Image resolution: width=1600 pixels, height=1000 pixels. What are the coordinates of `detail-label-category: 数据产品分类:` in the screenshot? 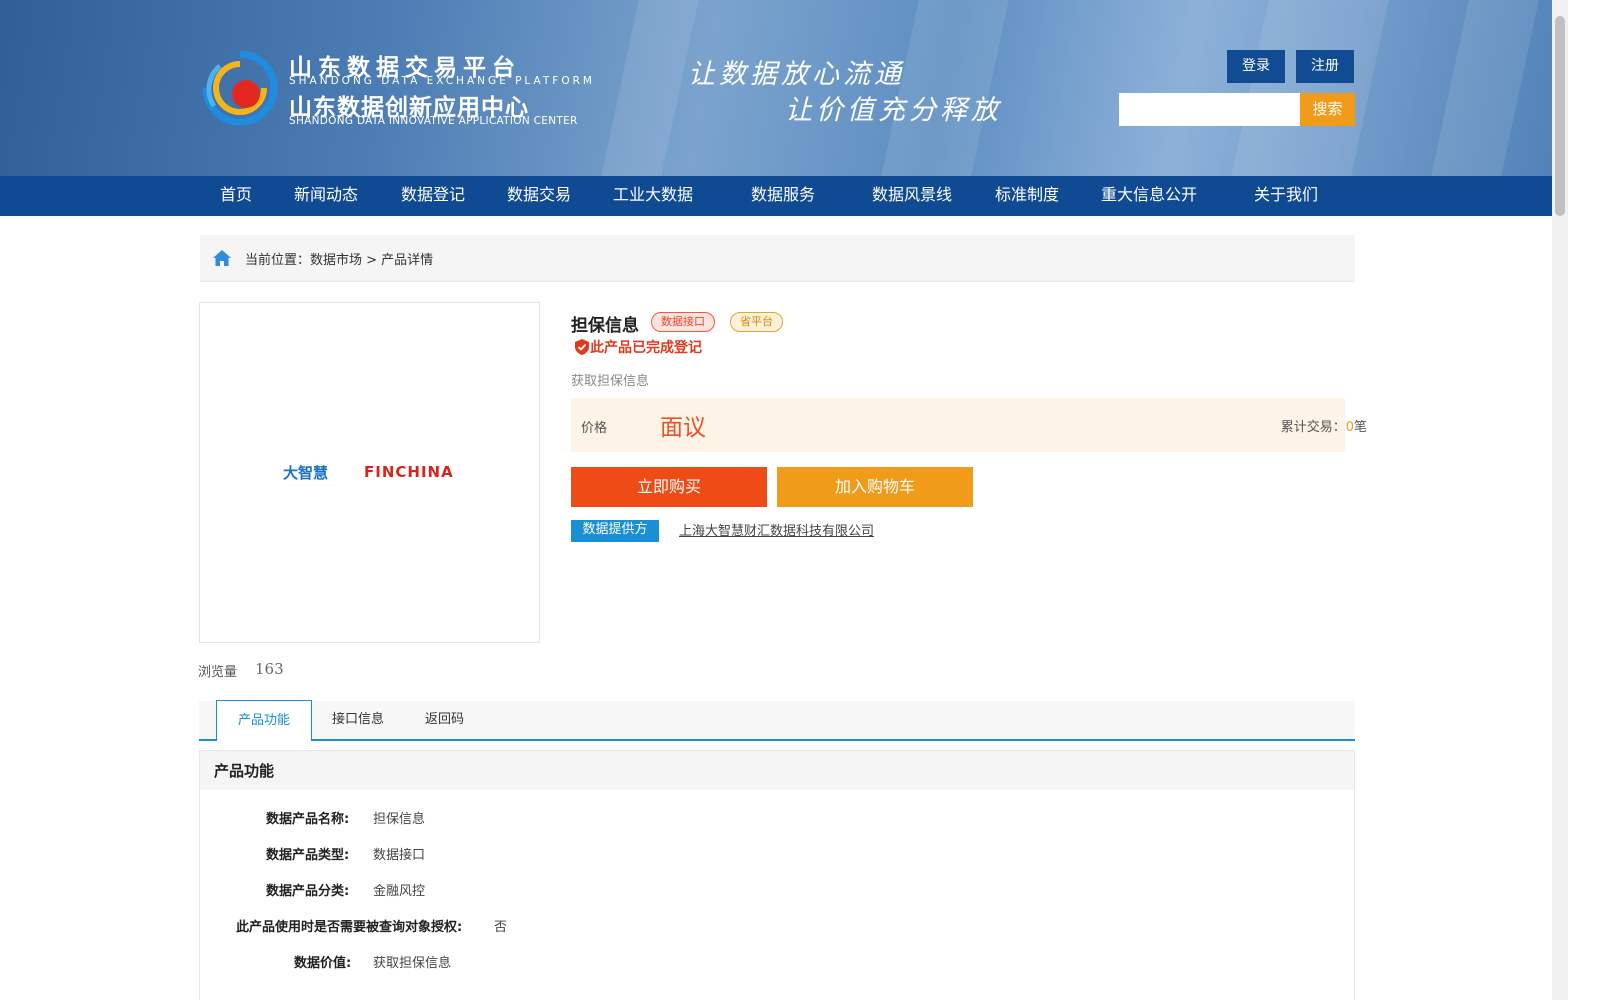 It's located at (308, 891).